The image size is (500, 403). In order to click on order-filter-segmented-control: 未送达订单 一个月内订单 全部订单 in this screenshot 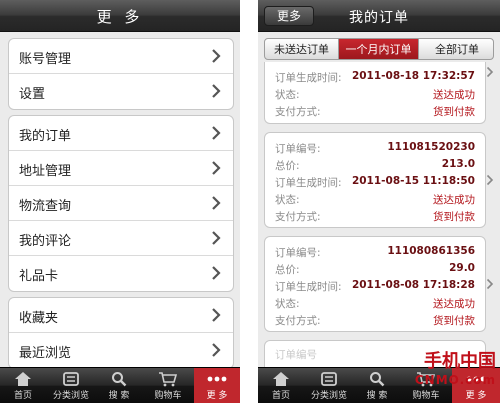, I will do `click(379, 49)`.